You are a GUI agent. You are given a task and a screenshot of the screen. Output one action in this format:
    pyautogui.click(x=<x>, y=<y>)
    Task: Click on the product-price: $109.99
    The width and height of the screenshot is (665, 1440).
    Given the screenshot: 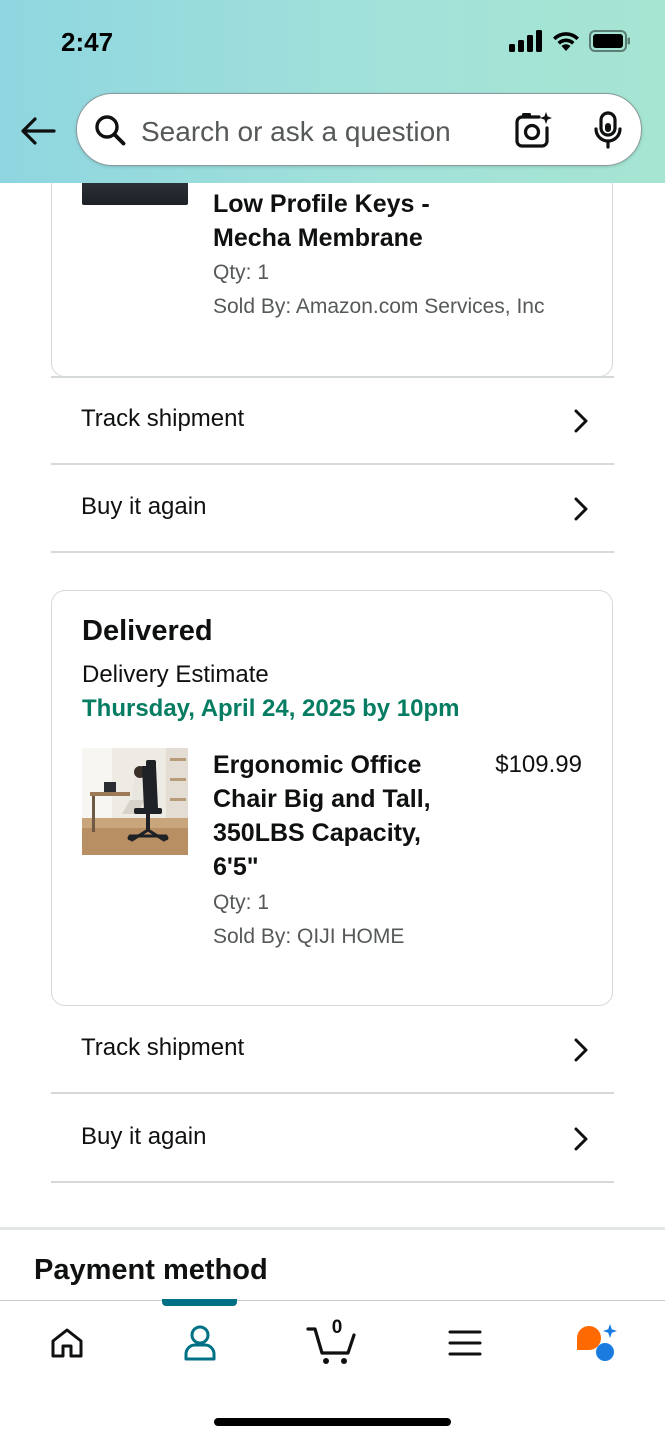 What is the action you would take?
    pyautogui.click(x=538, y=764)
    